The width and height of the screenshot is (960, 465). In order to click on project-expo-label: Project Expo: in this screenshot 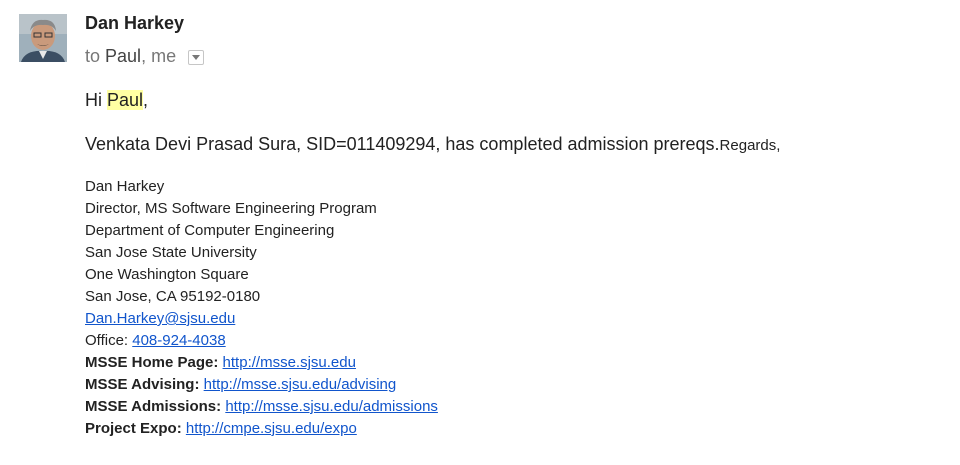, I will do `click(133, 428)`.